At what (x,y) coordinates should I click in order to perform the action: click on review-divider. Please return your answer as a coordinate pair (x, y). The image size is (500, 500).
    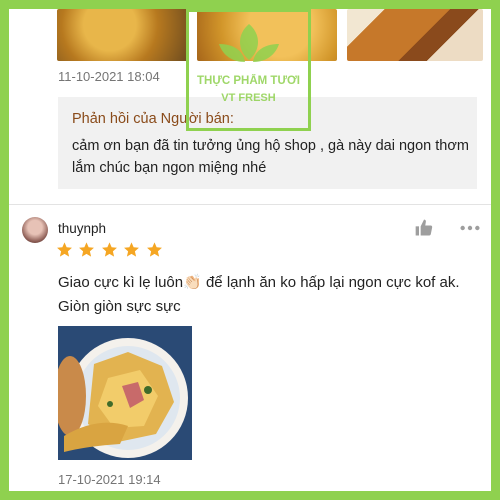
    Looking at the image, I should click on (250, 204).